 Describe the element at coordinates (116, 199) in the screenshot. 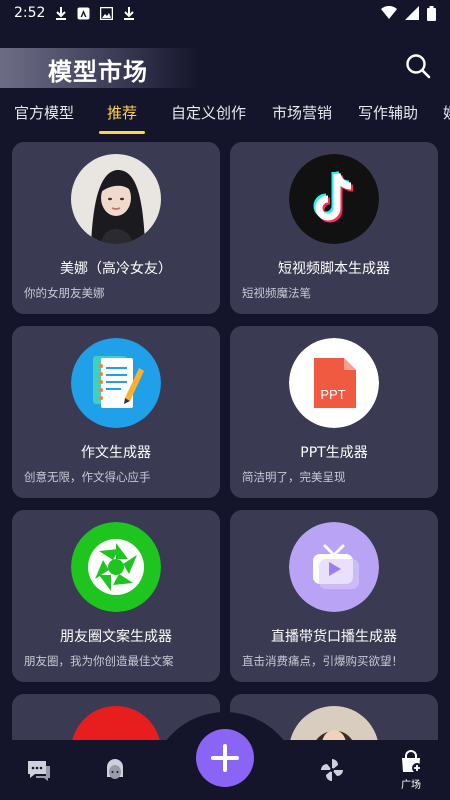

I see `portrait-girl-icon` at that location.